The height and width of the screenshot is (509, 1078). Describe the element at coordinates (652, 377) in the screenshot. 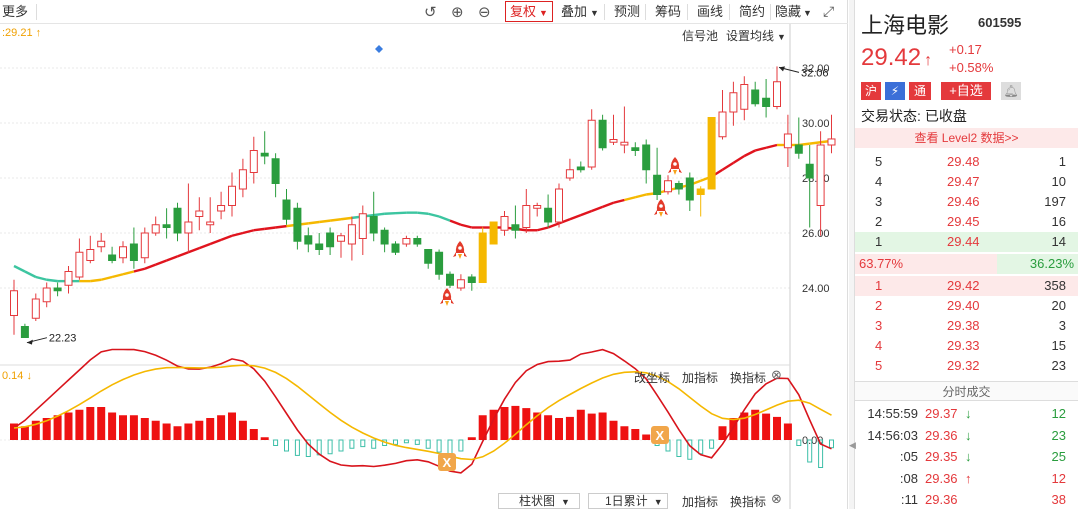

I see `change-axis-link: 改坐标` at that location.